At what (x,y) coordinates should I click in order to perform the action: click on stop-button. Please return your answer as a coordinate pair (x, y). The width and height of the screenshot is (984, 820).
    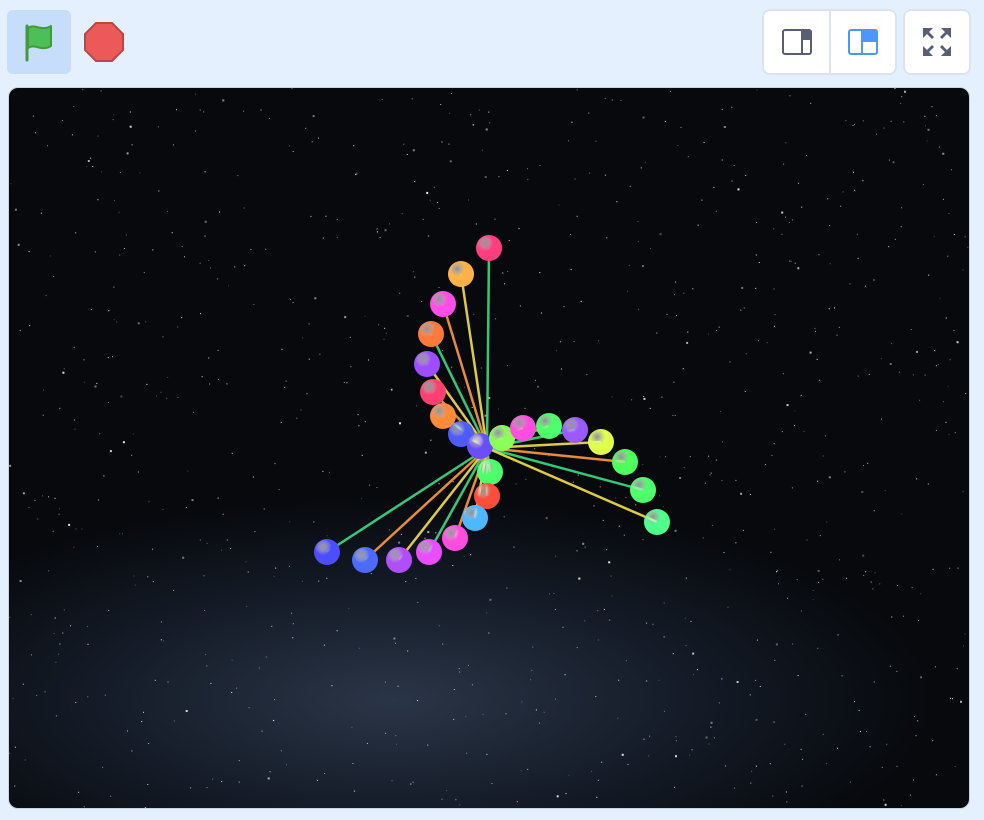
    Looking at the image, I should click on (104, 42).